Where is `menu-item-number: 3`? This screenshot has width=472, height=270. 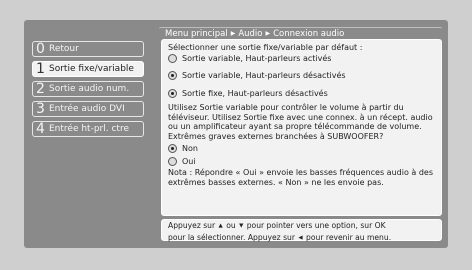
menu-item-number: 3 is located at coordinates (40, 109).